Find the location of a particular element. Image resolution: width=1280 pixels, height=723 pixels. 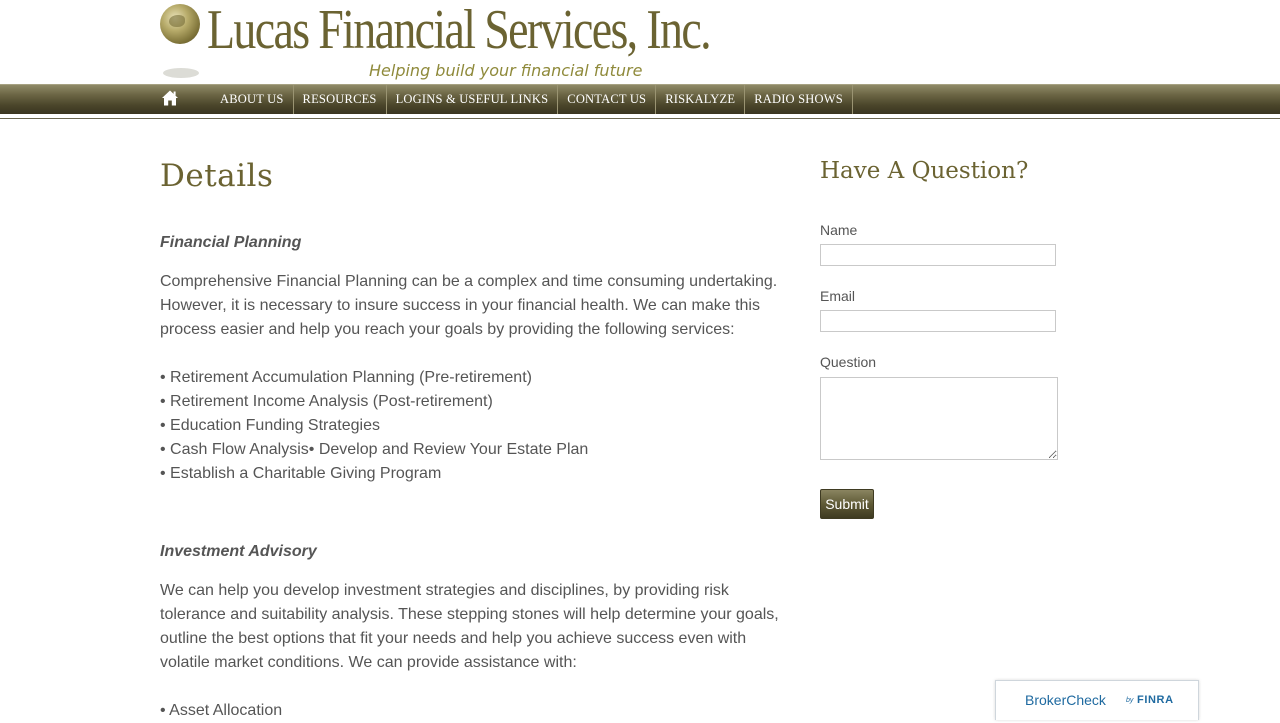

question-label: Question is located at coordinates (848, 362).